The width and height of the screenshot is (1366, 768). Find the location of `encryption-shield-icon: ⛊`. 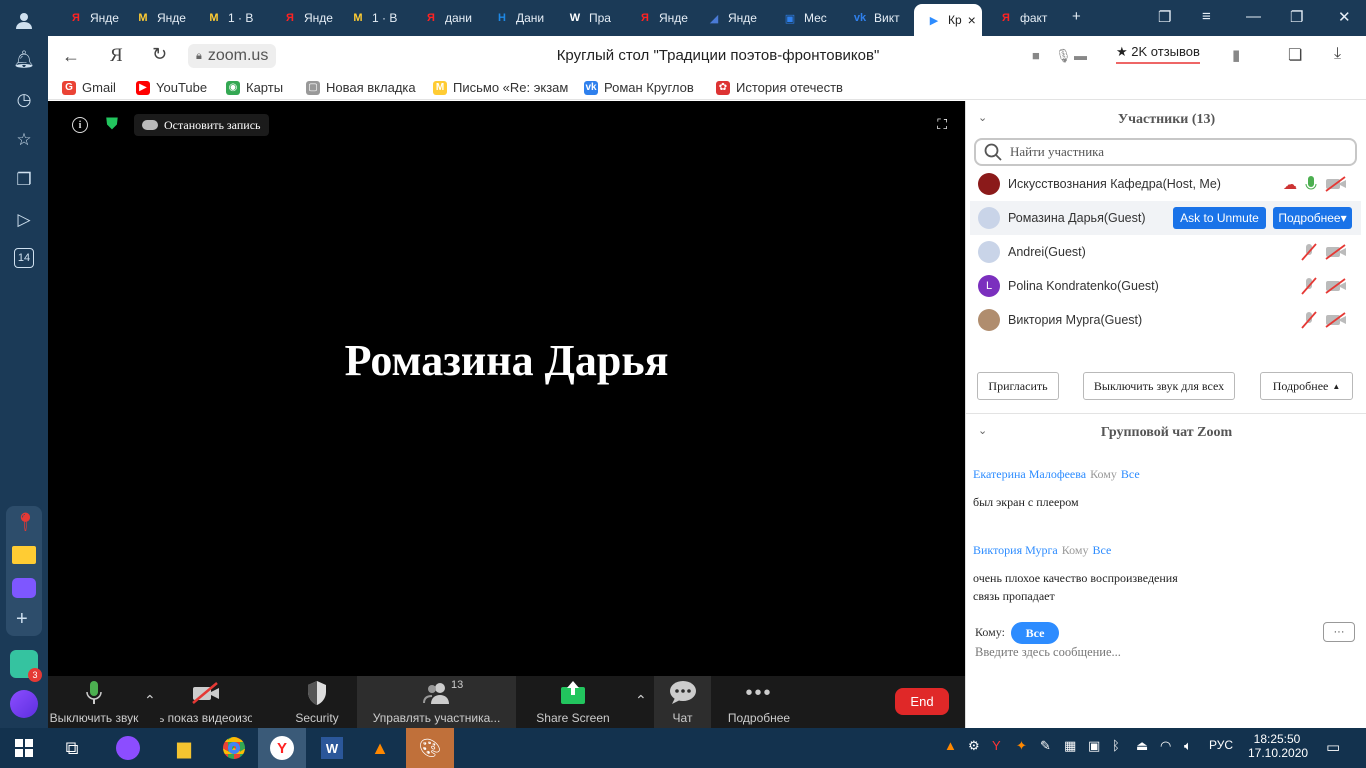

encryption-shield-icon: ⛊ is located at coordinates (114, 125).